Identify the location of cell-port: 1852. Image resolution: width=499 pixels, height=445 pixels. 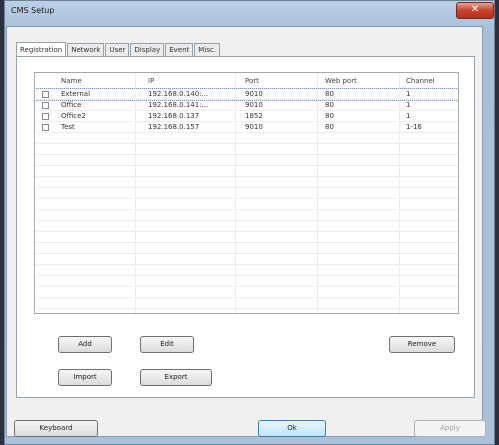
(254, 116).